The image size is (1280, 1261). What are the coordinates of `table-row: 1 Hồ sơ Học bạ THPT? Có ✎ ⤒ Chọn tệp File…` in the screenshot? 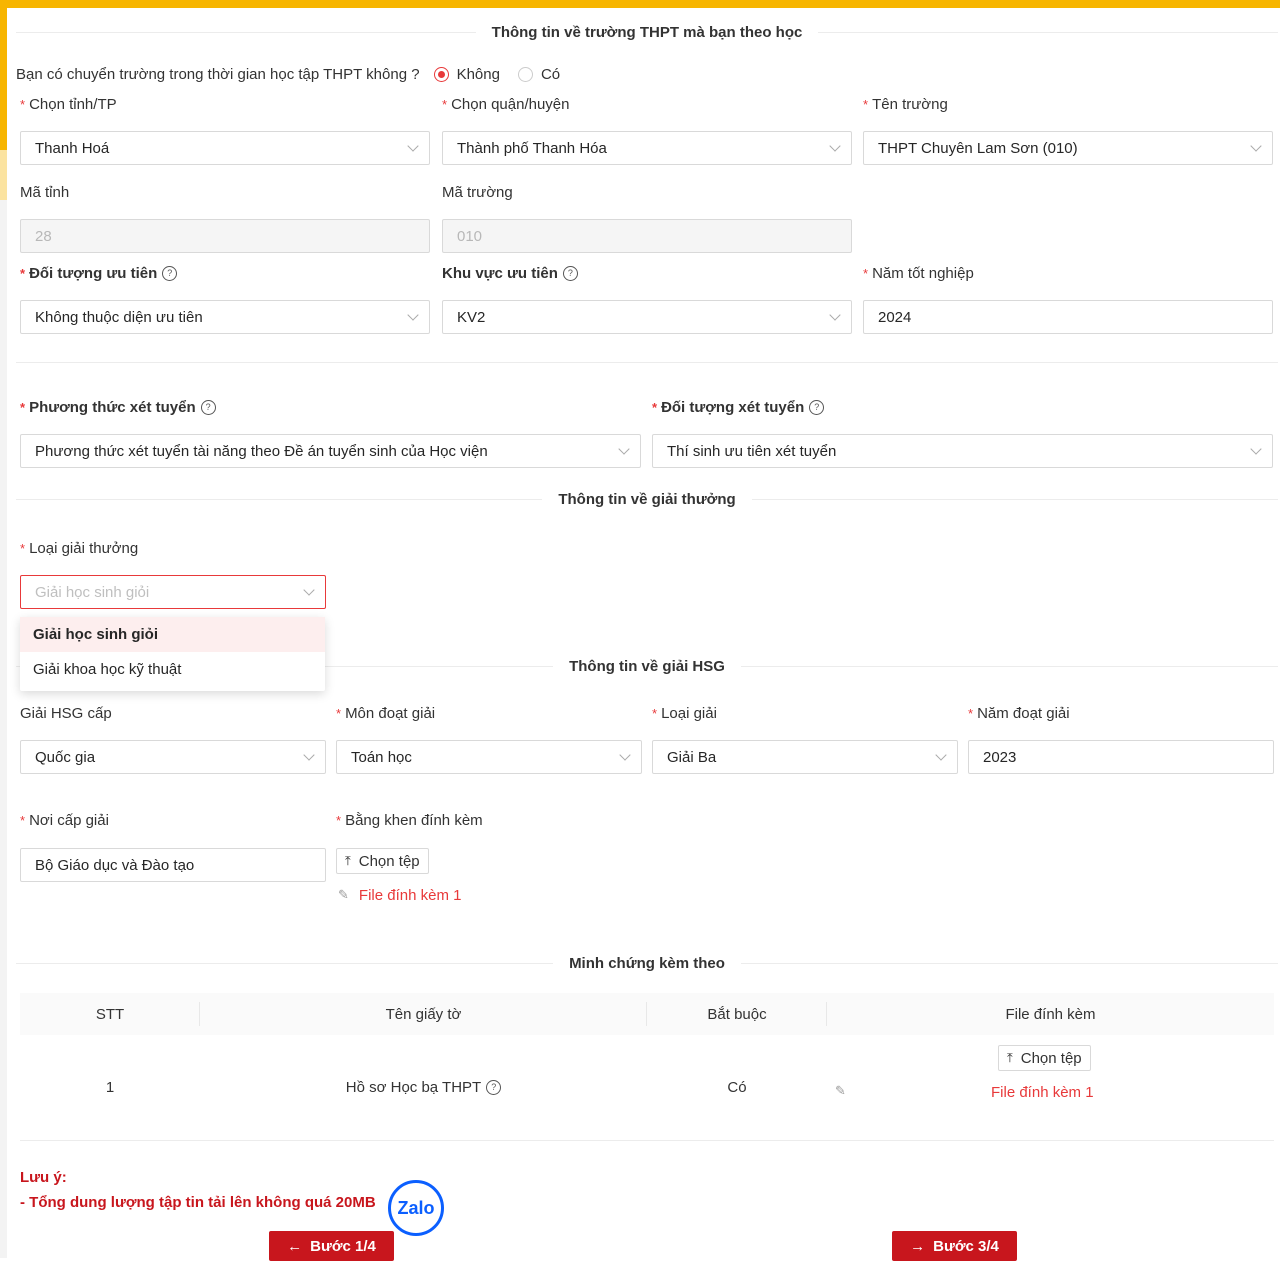 It's located at (647, 1087).